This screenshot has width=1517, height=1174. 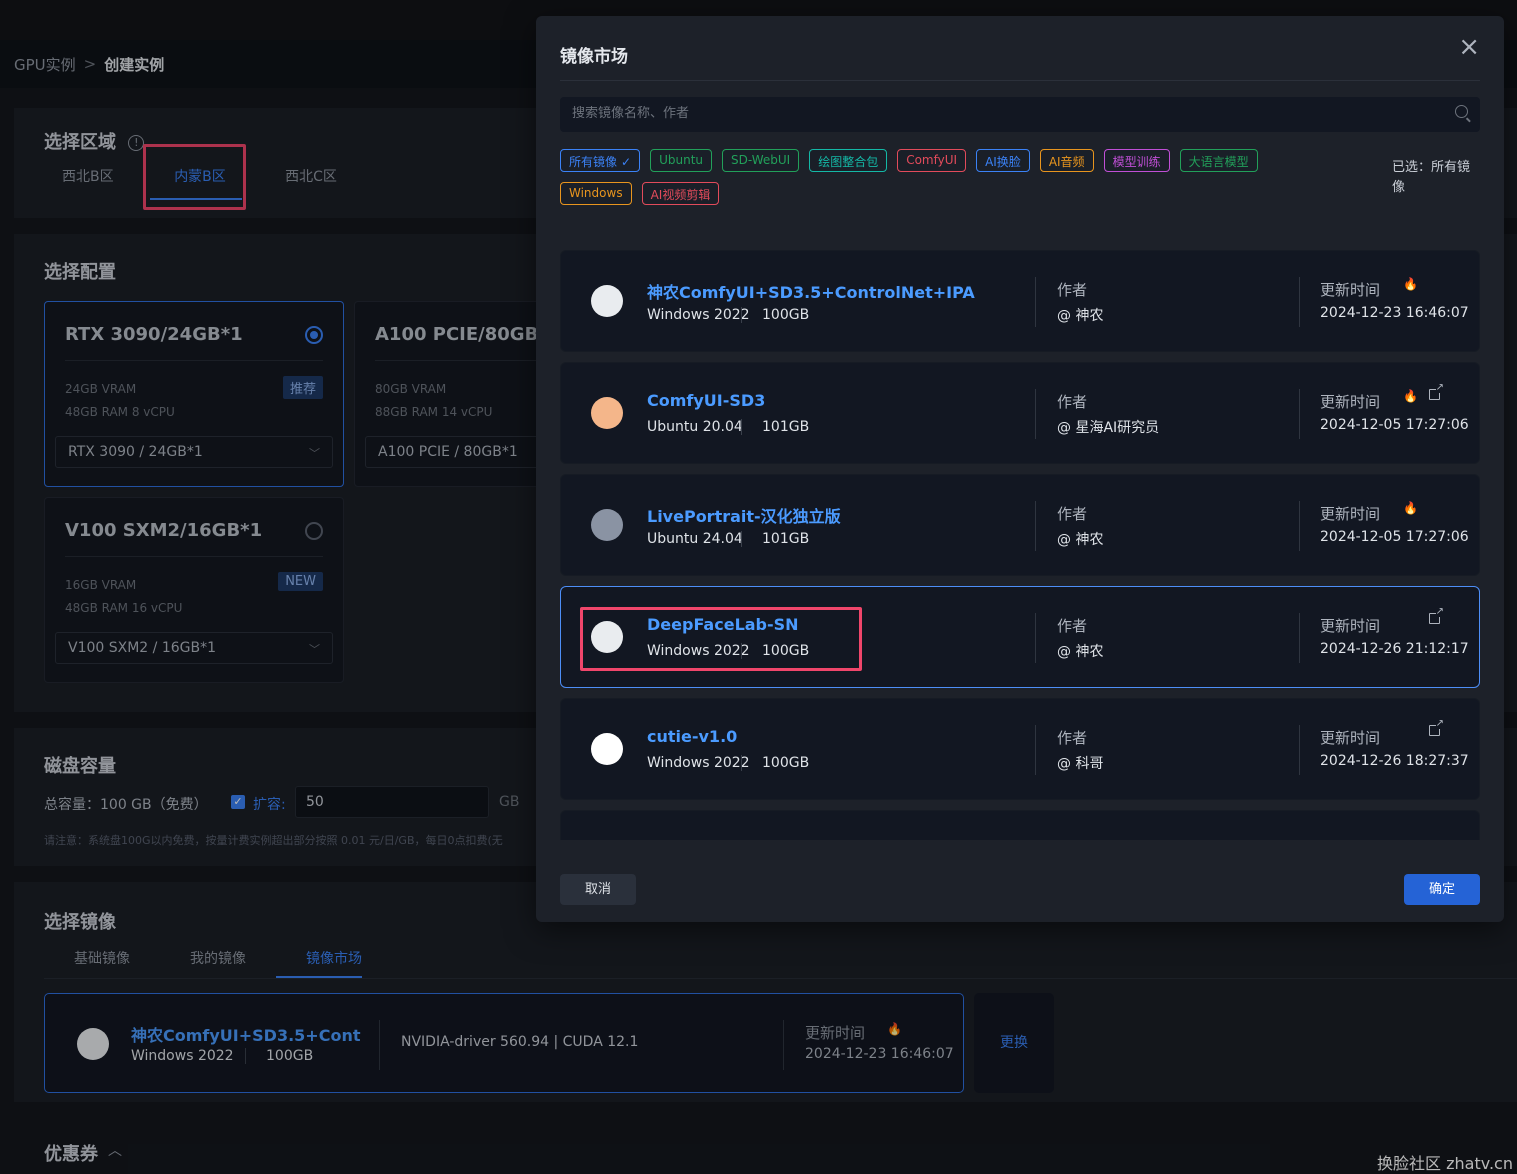 I want to click on check-icon: ✓, so click(x=626, y=162).